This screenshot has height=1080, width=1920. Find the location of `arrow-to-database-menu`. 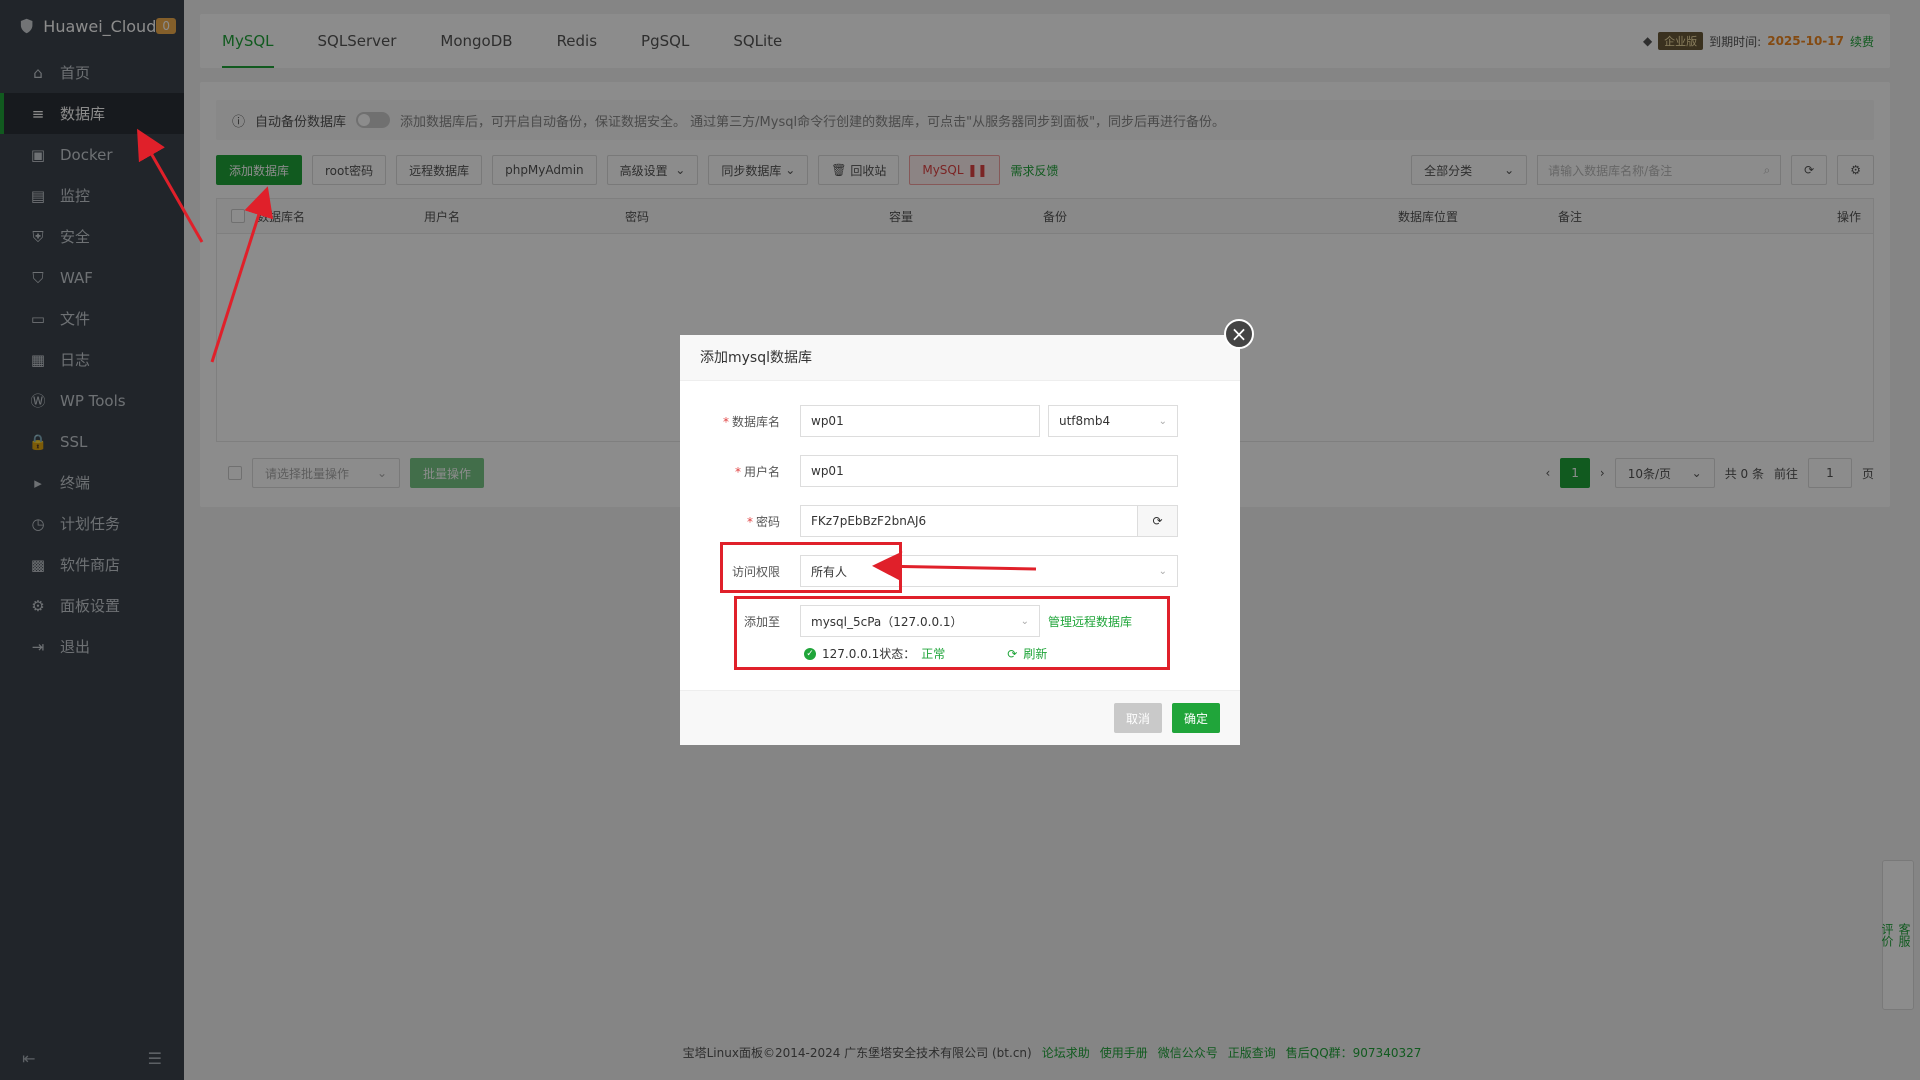

arrow-to-database-menu is located at coordinates (170, 185).